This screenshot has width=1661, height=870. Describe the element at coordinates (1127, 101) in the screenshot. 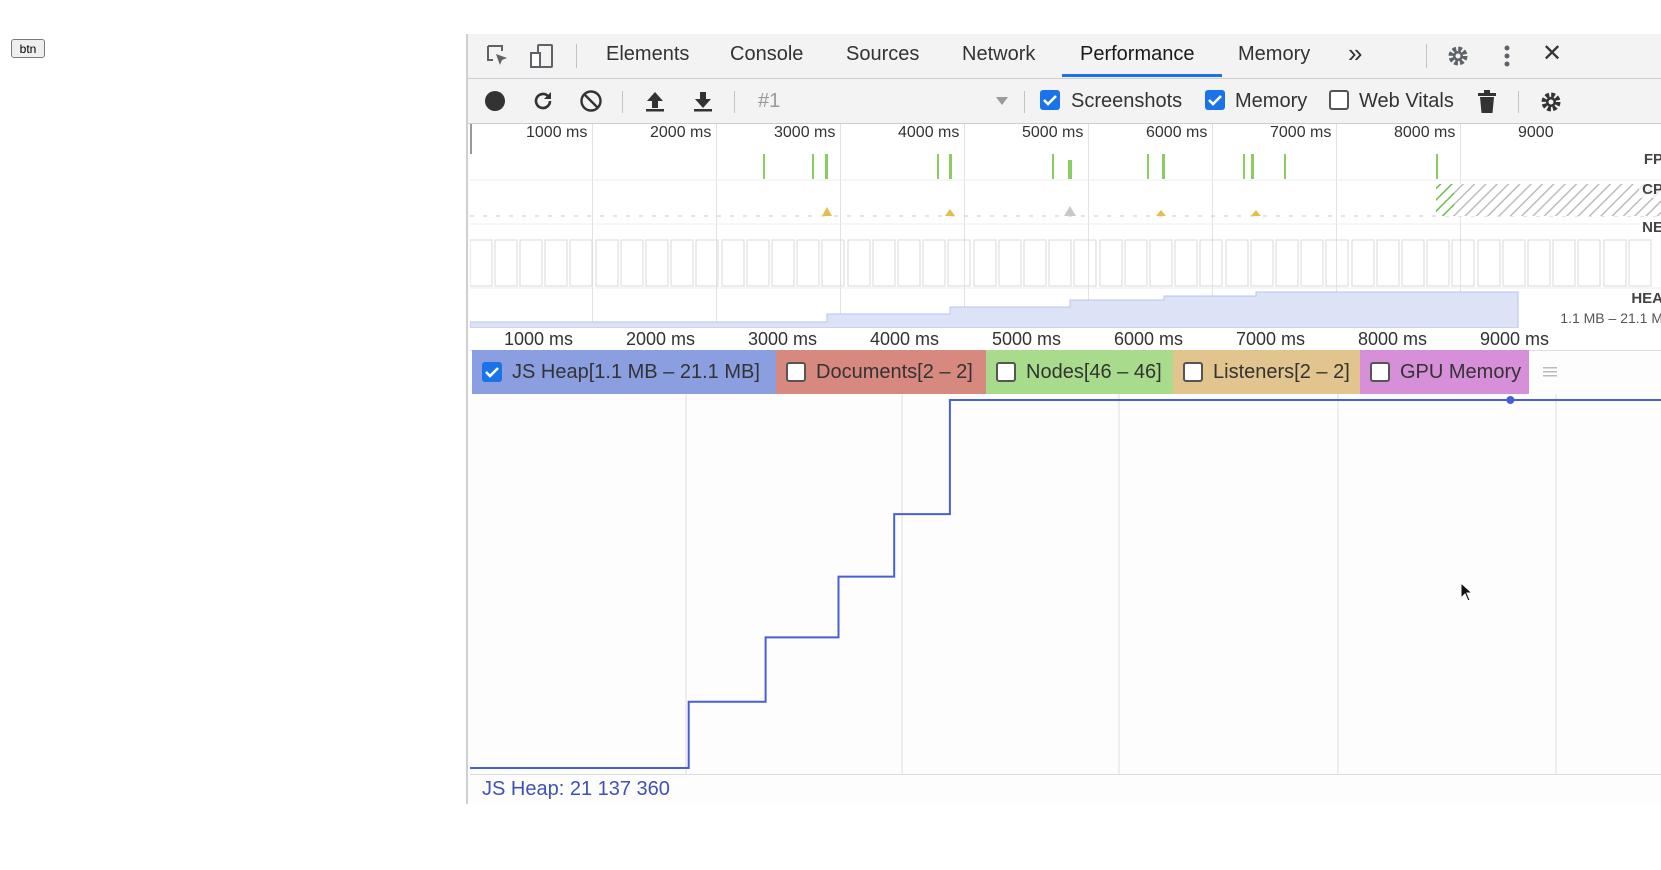

I see `screenshots-label: Screenshots` at that location.